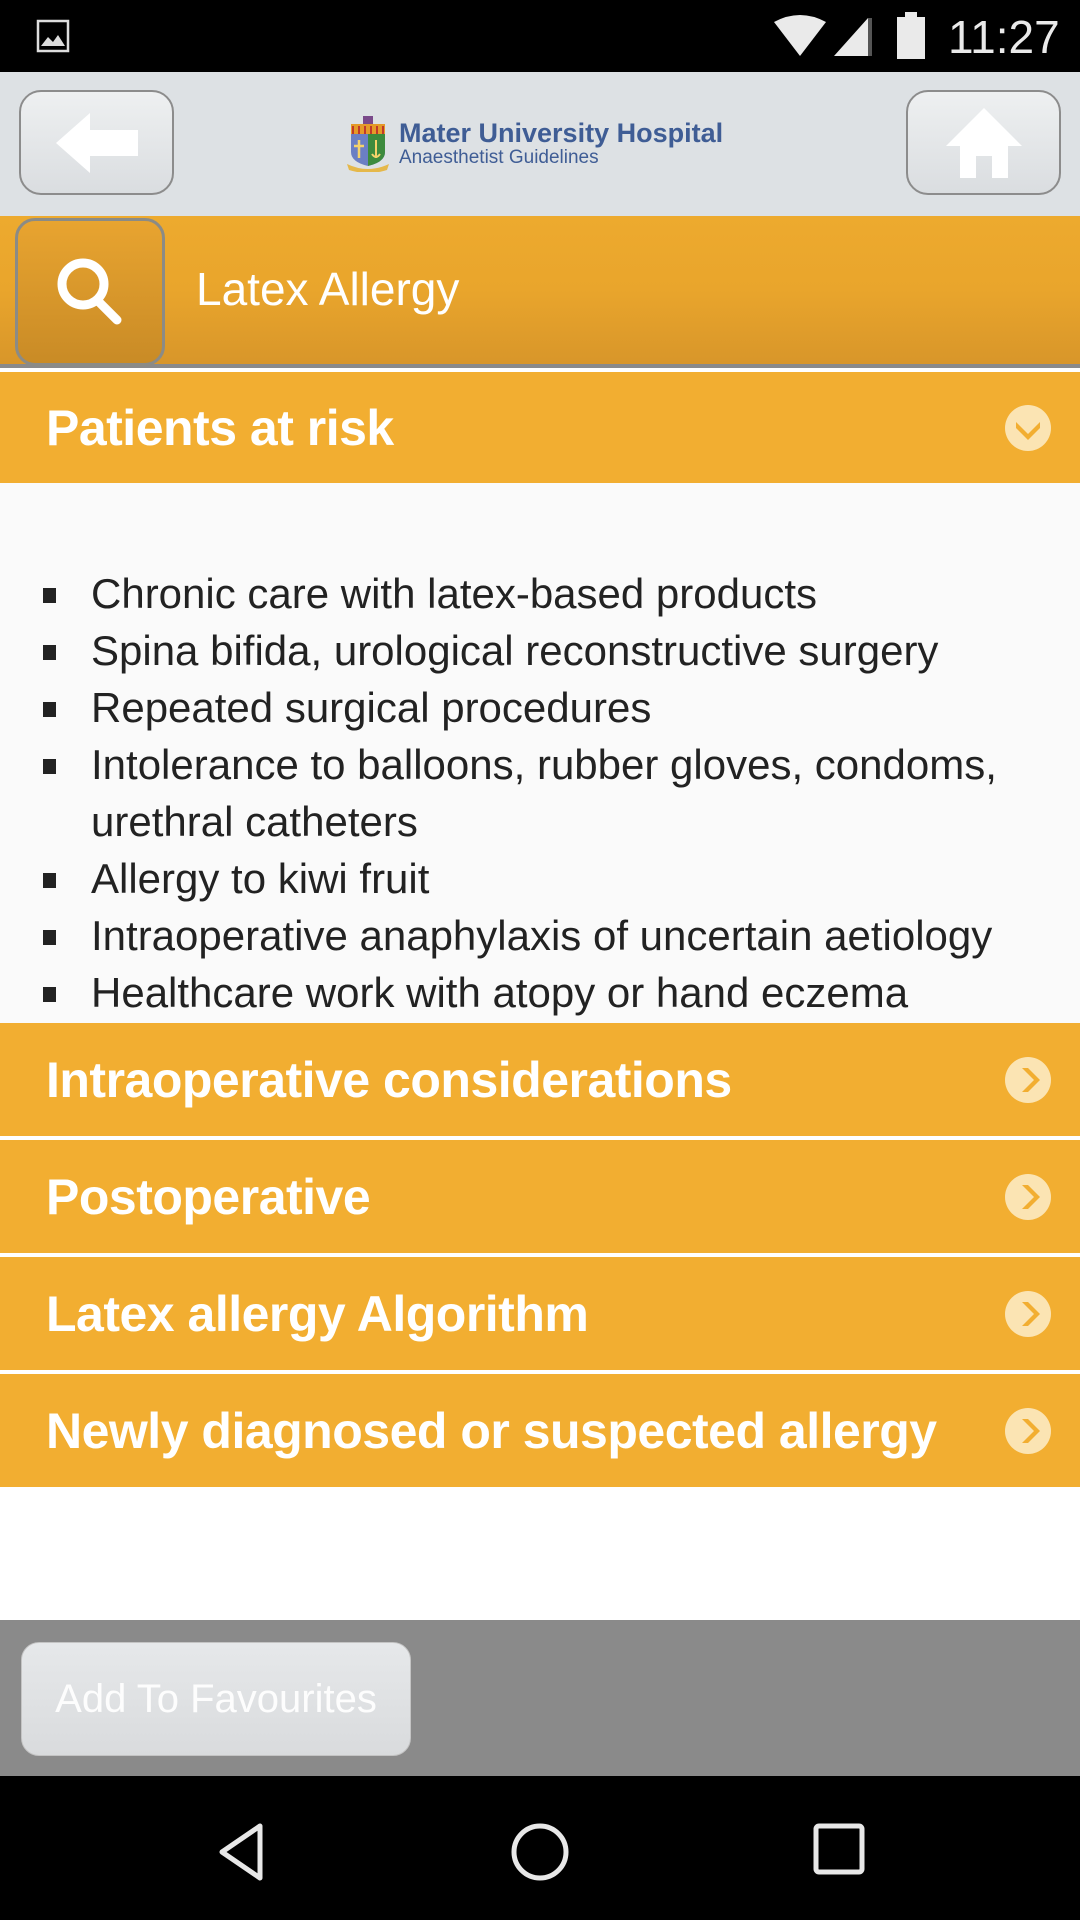 The image size is (1080, 1920). What do you see at coordinates (1004, 37) in the screenshot?
I see `status-time: 11:27` at bounding box center [1004, 37].